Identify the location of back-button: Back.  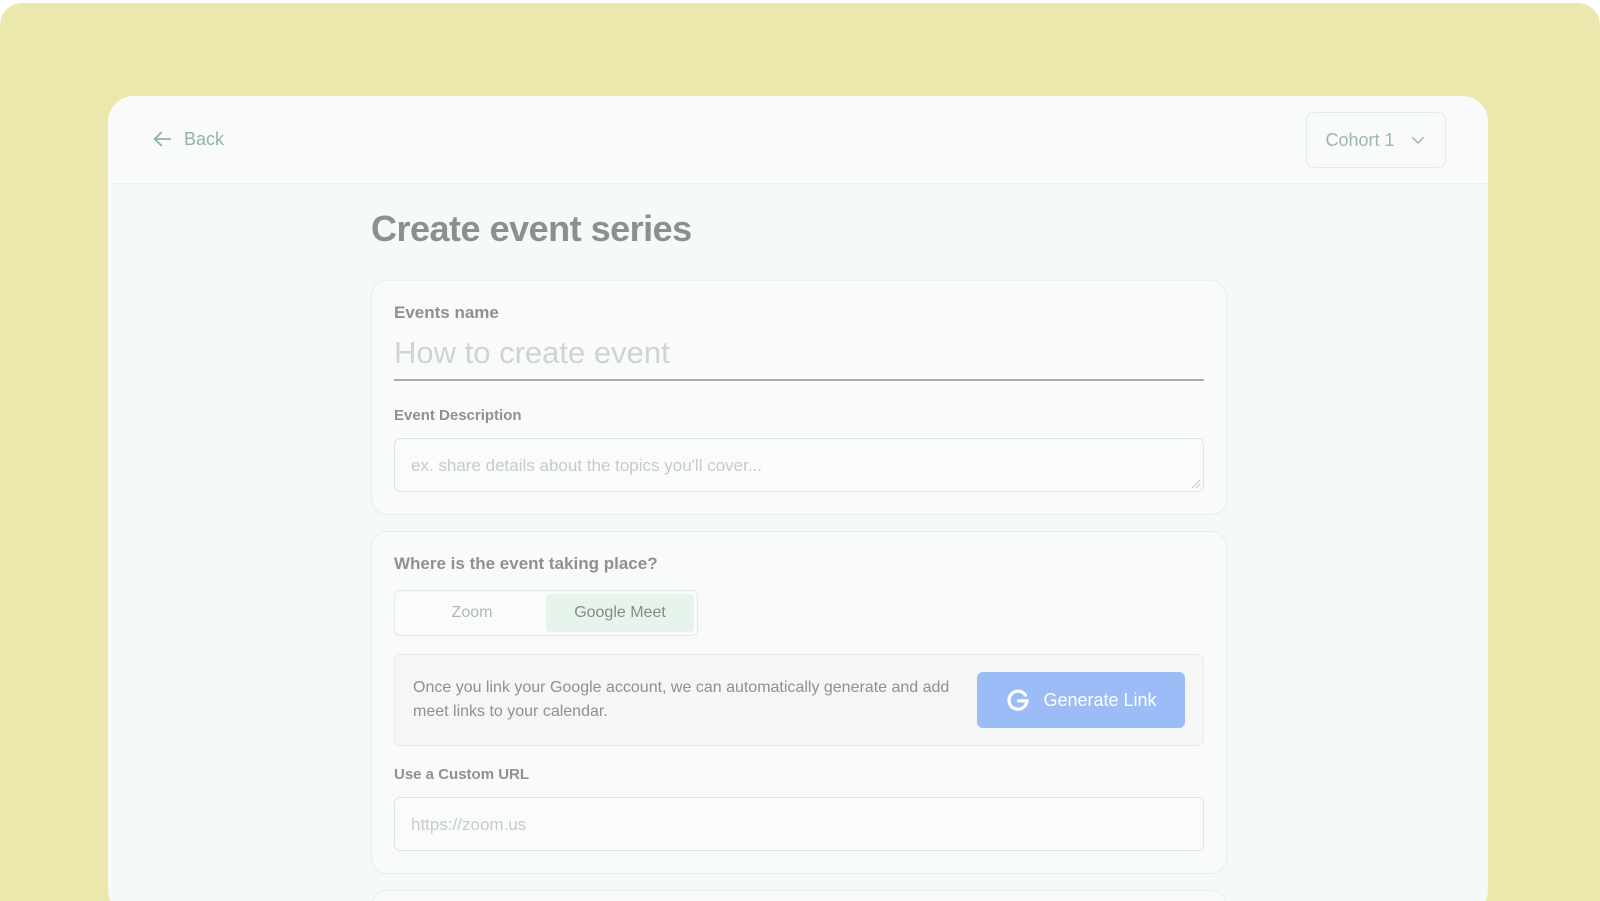
(188, 139).